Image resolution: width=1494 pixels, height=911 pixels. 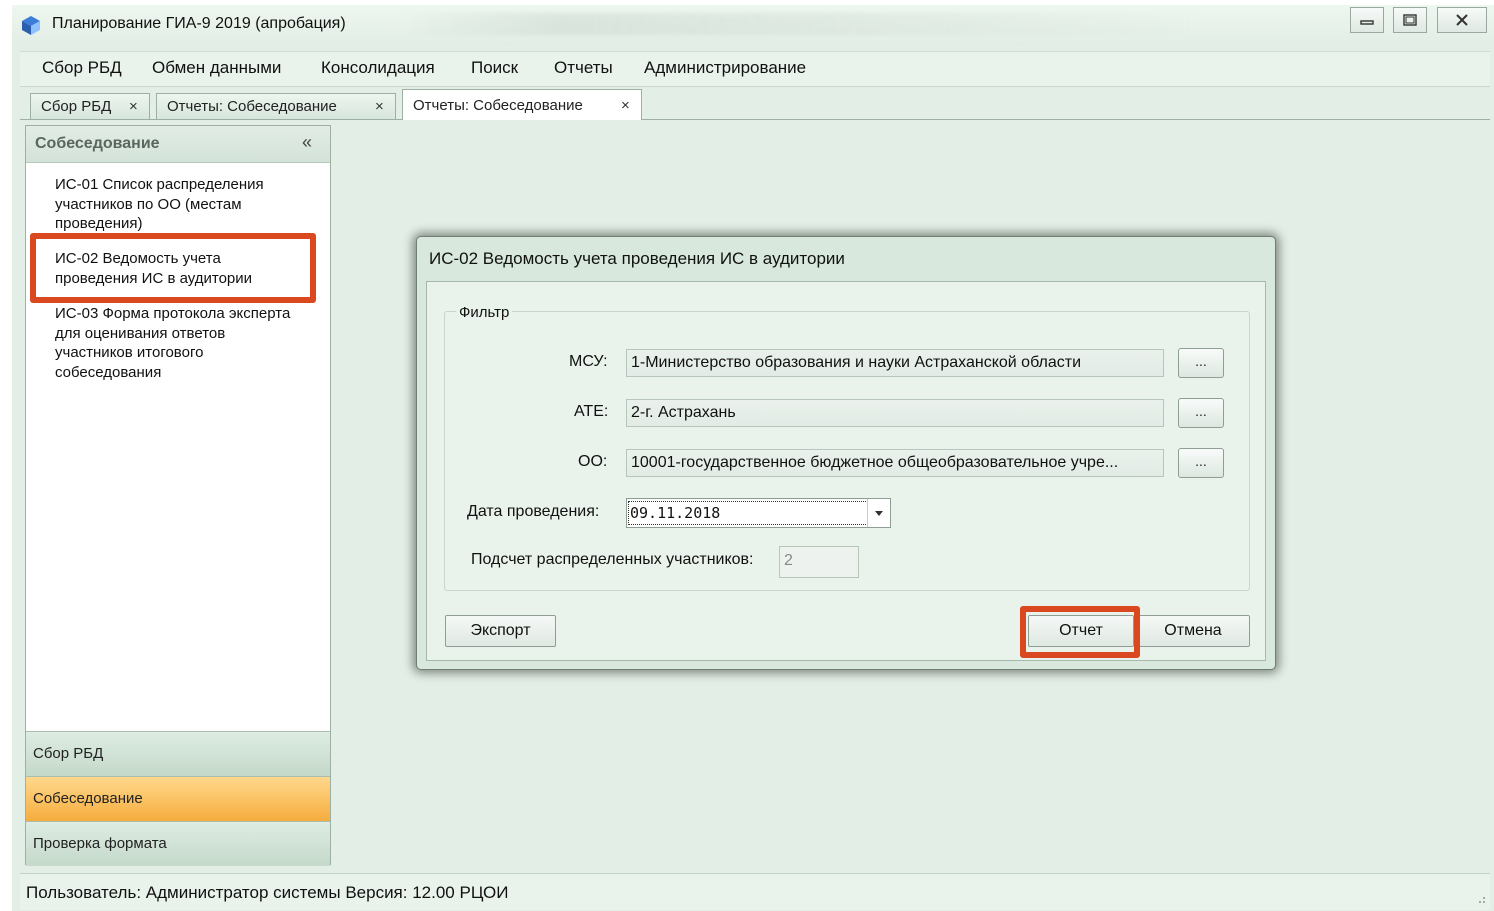 What do you see at coordinates (494, 68) in the screenshot?
I see `menu-search: Поиск` at bounding box center [494, 68].